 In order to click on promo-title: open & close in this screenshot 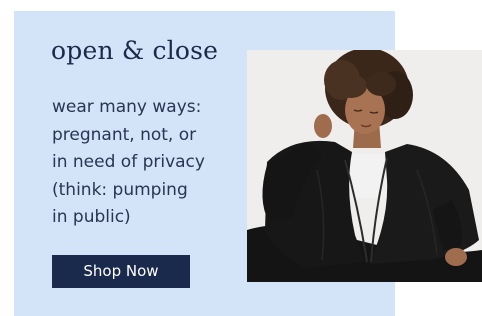, I will do `click(135, 50)`.